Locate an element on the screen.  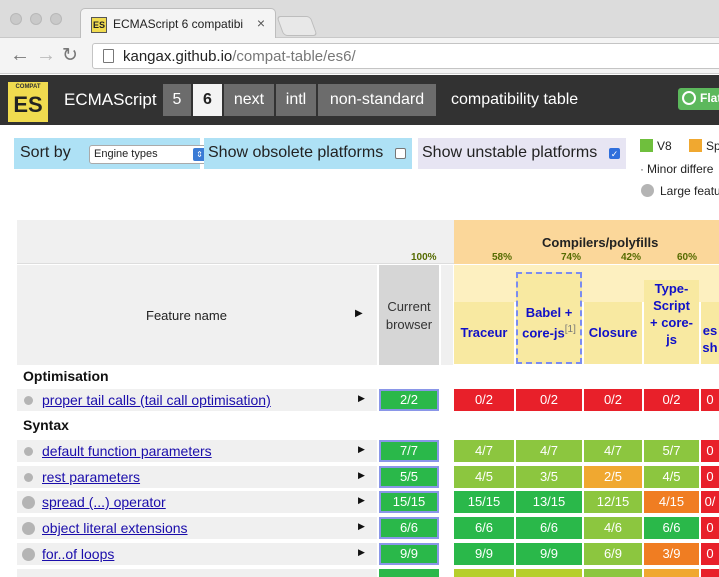
refresh-icon is located at coordinates (689, 98).